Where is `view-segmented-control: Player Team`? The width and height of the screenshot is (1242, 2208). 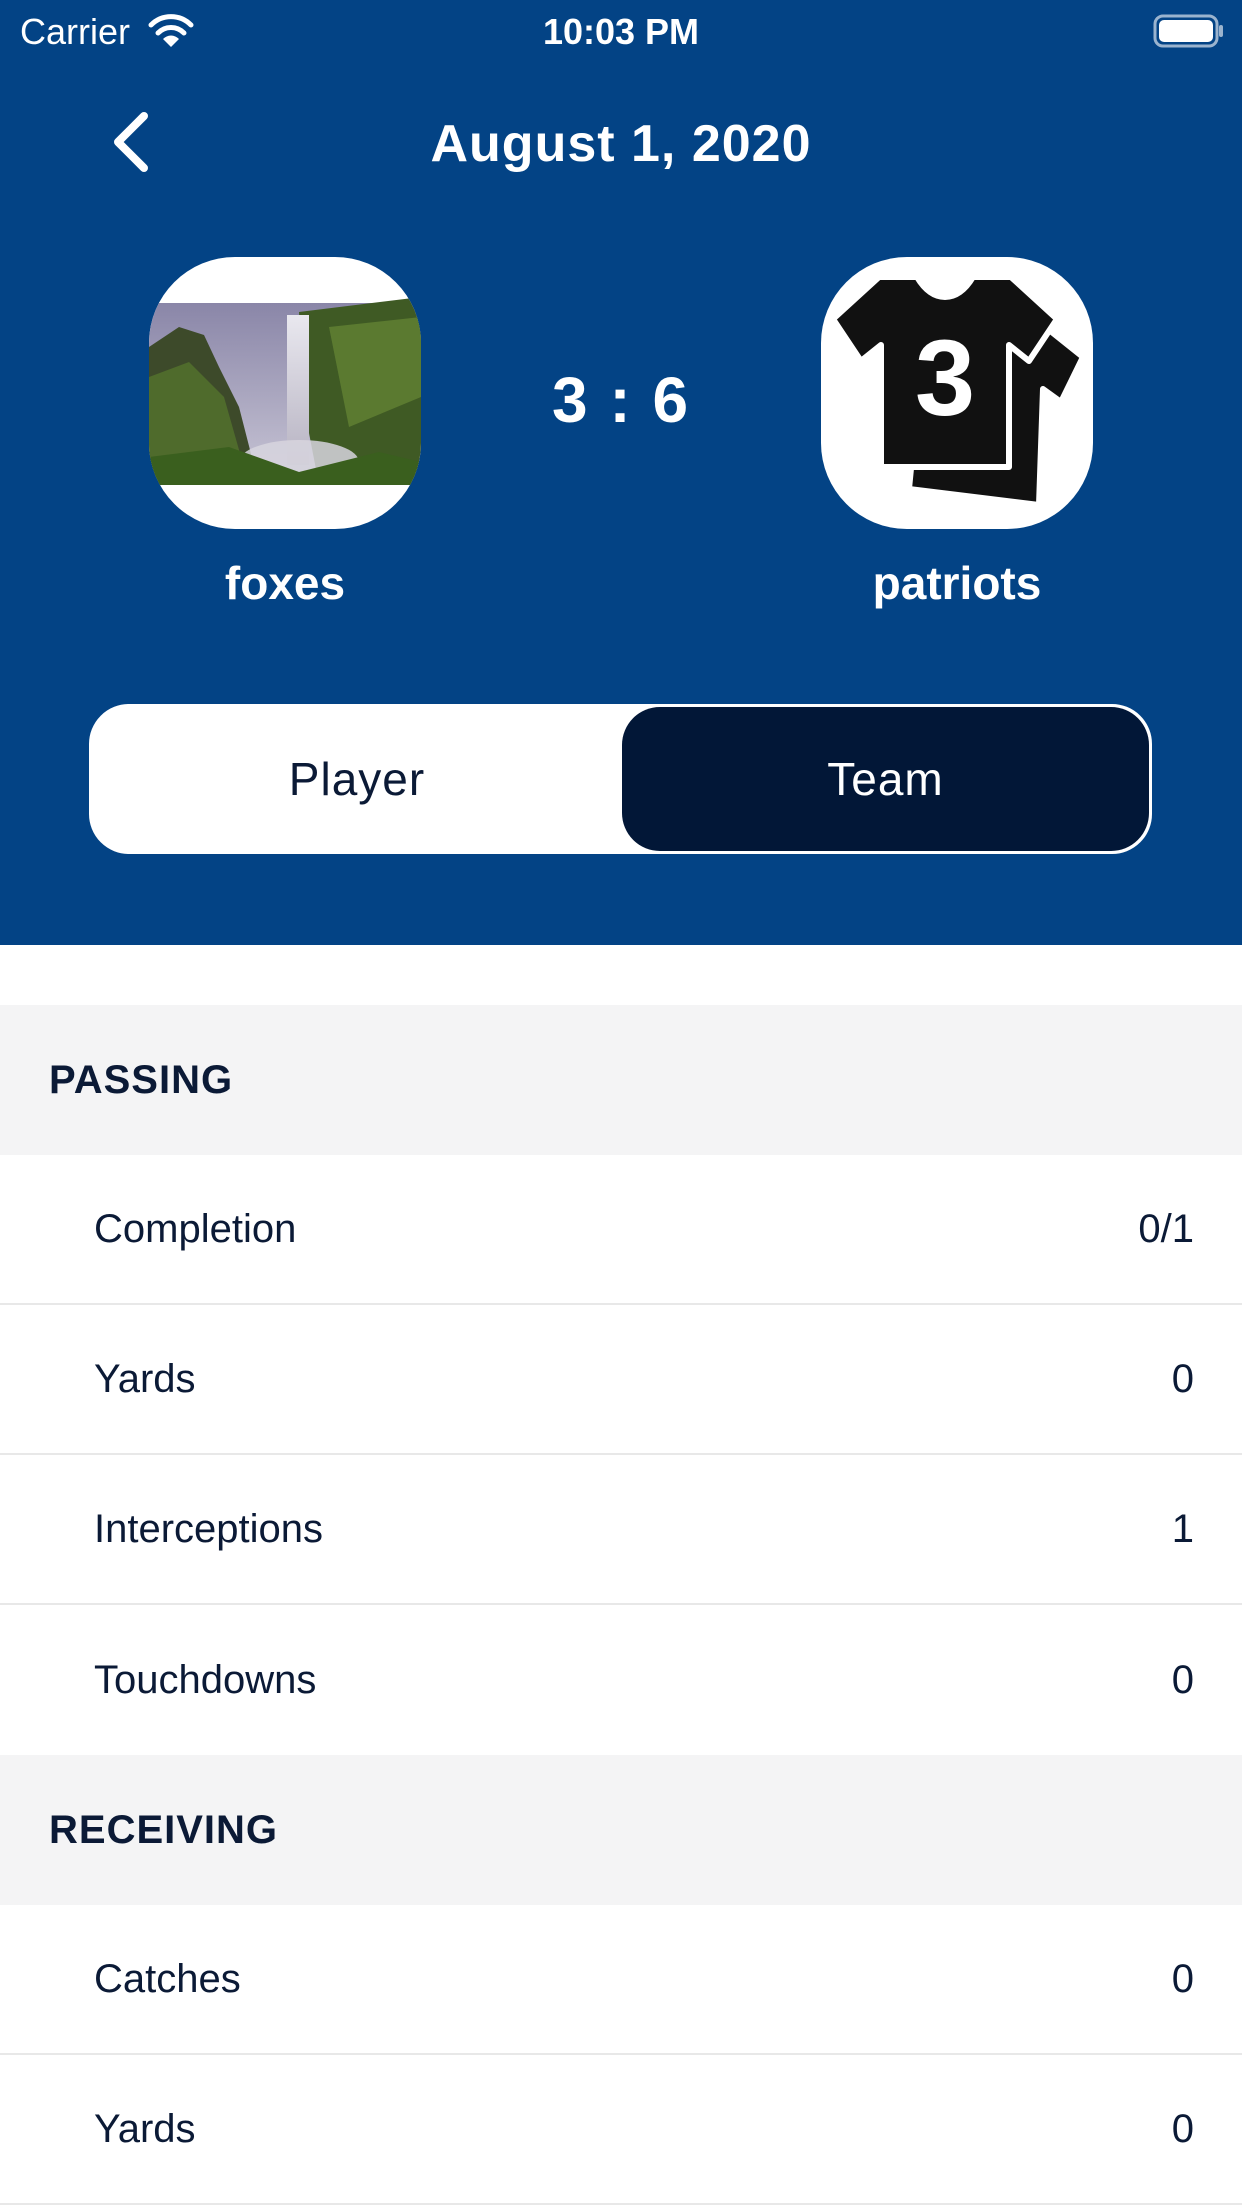
view-segmented-control: Player Team is located at coordinates (620, 779).